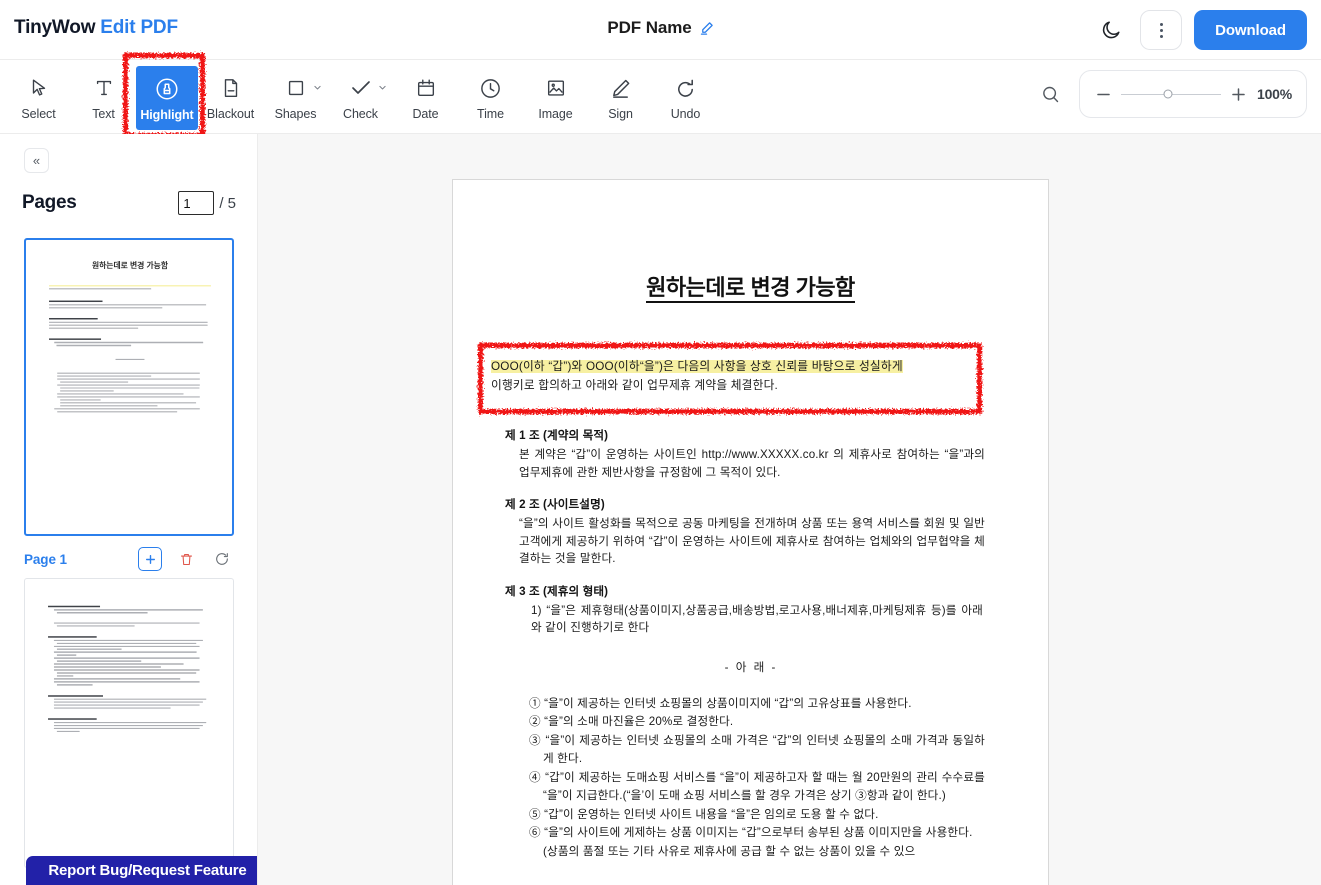  What do you see at coordinates (39, 88) in the screenshot?
I see `cursor-arrow-icon` at bounding box center [39, 88].